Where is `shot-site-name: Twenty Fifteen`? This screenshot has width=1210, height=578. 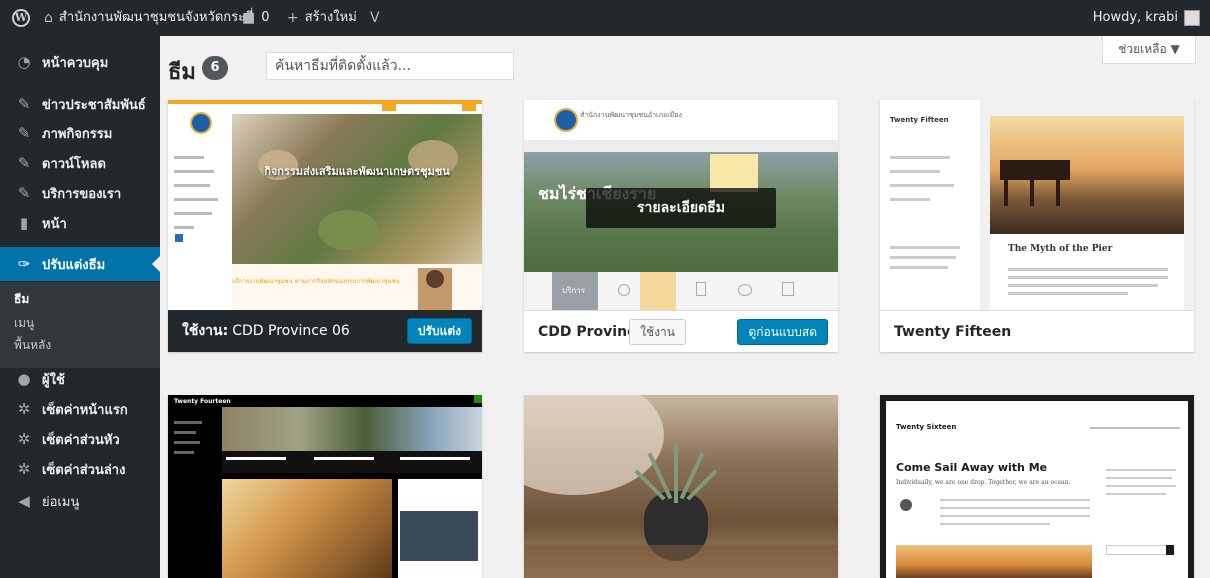
shot-site-name: Twenty Fifteen is located at coordinates (919, 120).